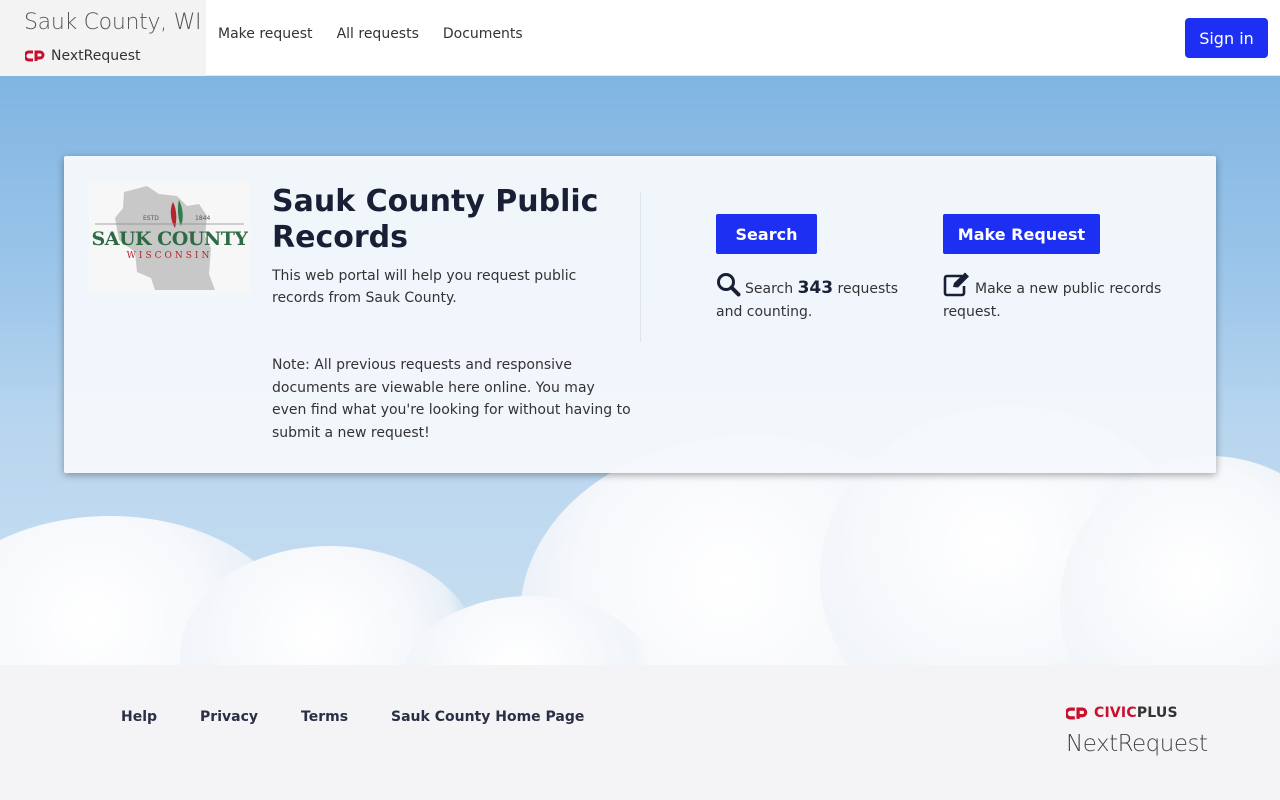 The height and width of the screenshot is (800, 1280). What do you see at coordinates (729, 285) in the screenshot?
I see `search-icon` at bounding box center [729, 285].